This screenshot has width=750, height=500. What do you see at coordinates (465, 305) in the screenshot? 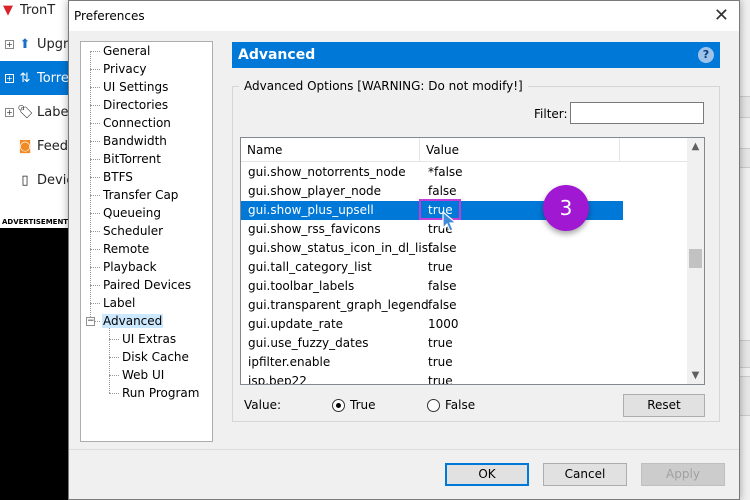
I see `list-row: gui.transparent_graph_legend false` at bounding box center [465, 305].